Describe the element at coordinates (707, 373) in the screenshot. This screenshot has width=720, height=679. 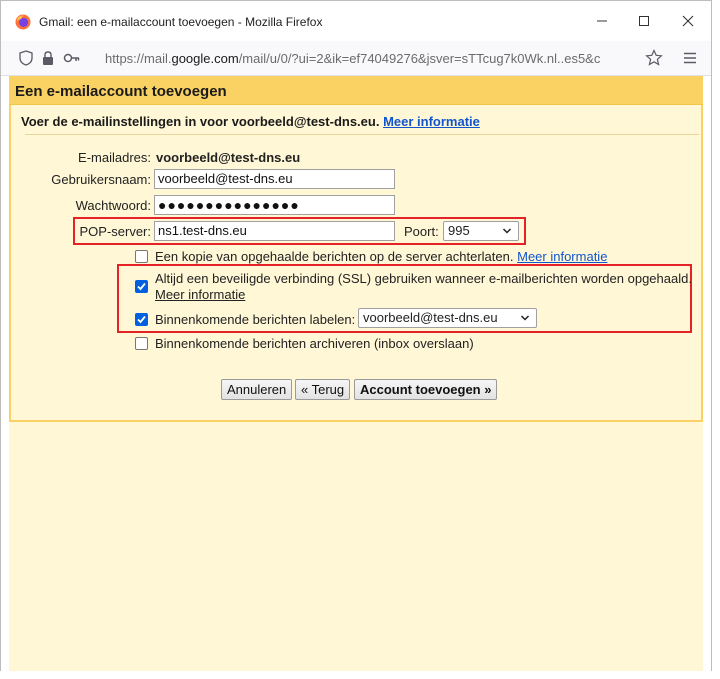
I see `background-right-strip` at that location.